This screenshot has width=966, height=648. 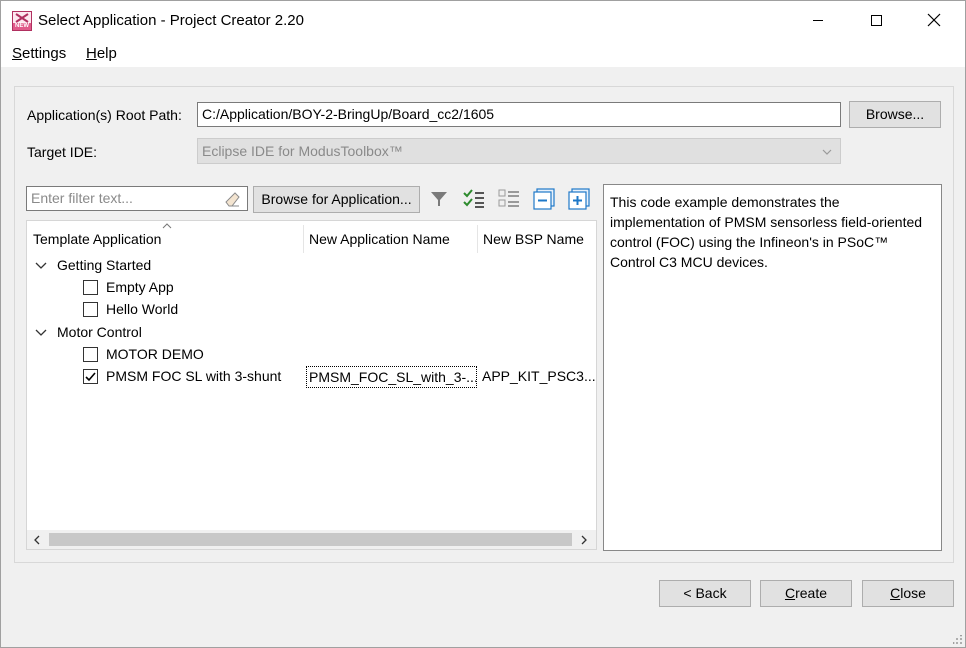 What do you see at coordinates (37, 540) in the screenshot?
I see `scroll-left-icon` at bounding box center [37, 540].